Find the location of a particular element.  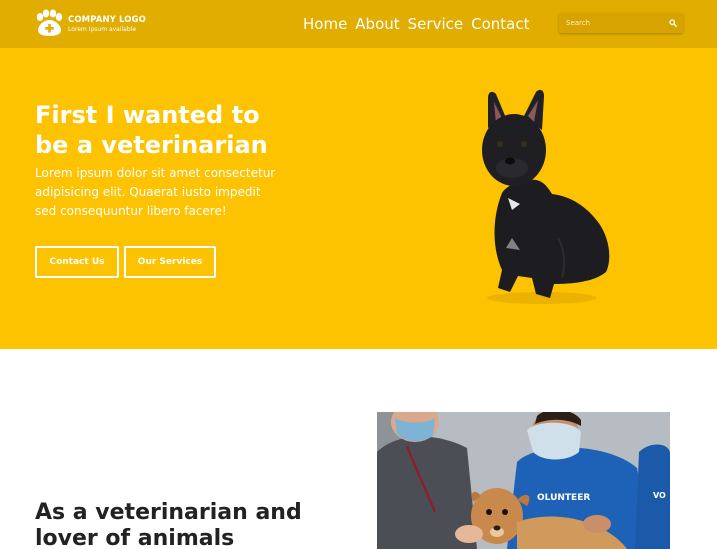

veterinarians-photo: OLUNTEER VO is located at coordinates (523, 480).